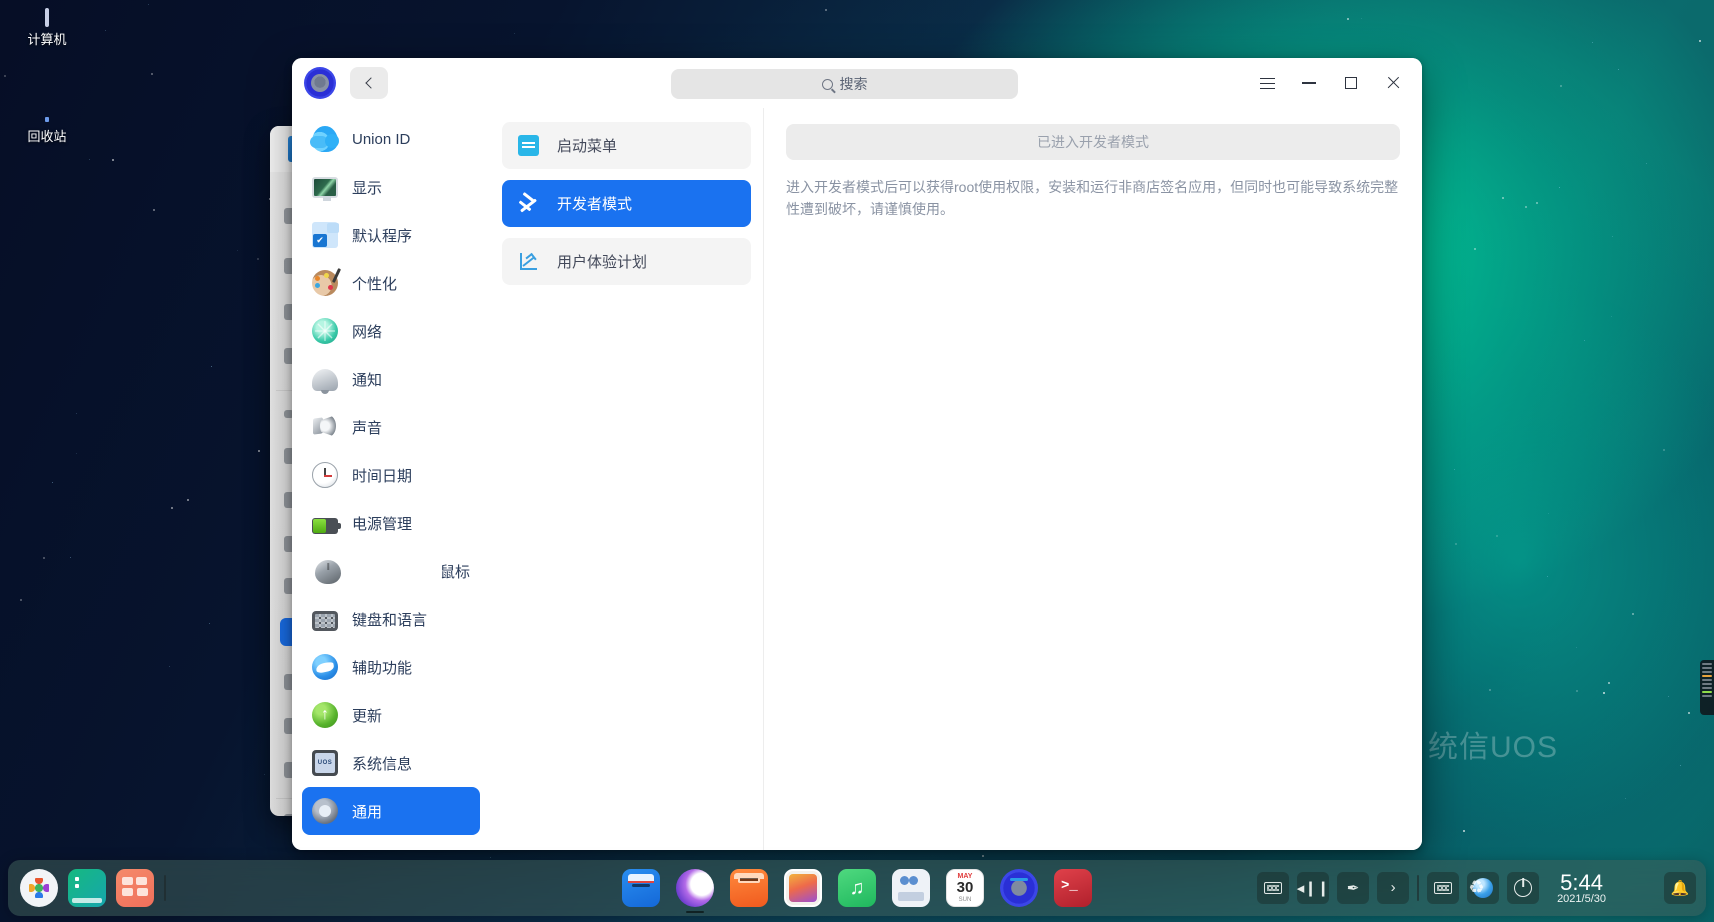 This screenshot has height=922, width=1714. What do you see at coordinates (391, 571) in the screenshot?
I see `sidebar-item-mouse: 鼠标` at bounding box center [391, 571].